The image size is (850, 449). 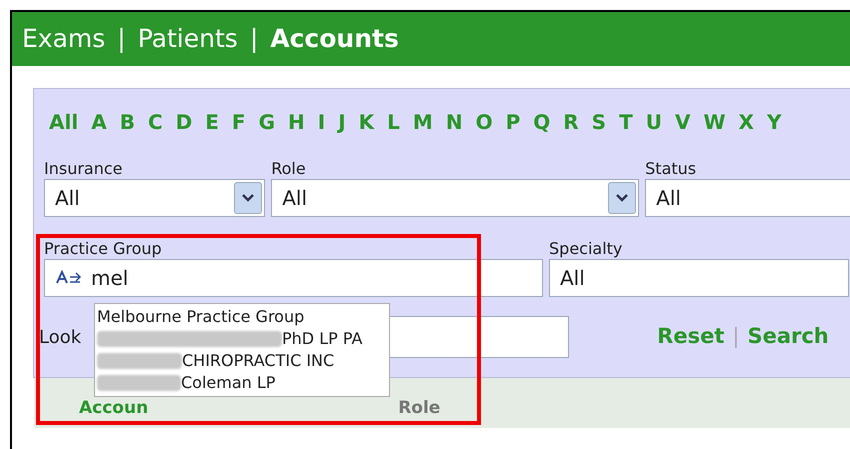 What do you see at coordinates (127, 122) in the screenshot?
I see `letter-link: B` at bounding box center [127, 122].